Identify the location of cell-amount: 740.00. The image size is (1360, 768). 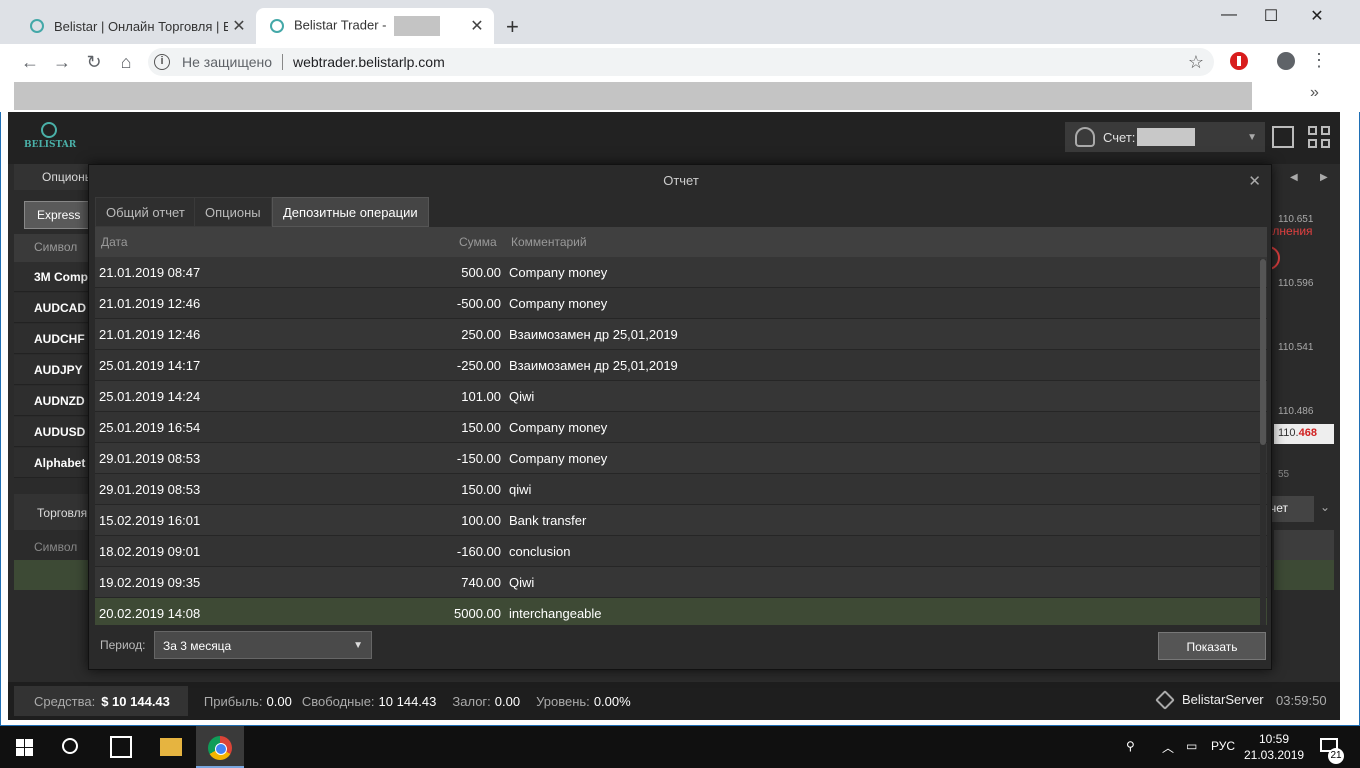
(481, 582).